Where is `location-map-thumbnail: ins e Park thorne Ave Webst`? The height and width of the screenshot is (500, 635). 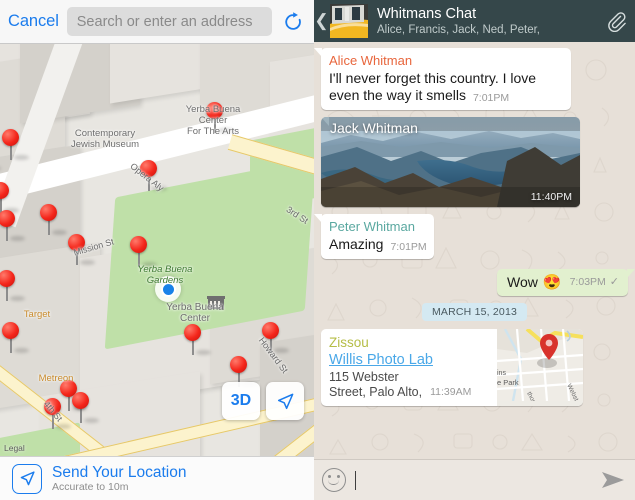 location-map-thumbnail: ins e Park thorne Ave Webst is located at coordinates (540, 367).